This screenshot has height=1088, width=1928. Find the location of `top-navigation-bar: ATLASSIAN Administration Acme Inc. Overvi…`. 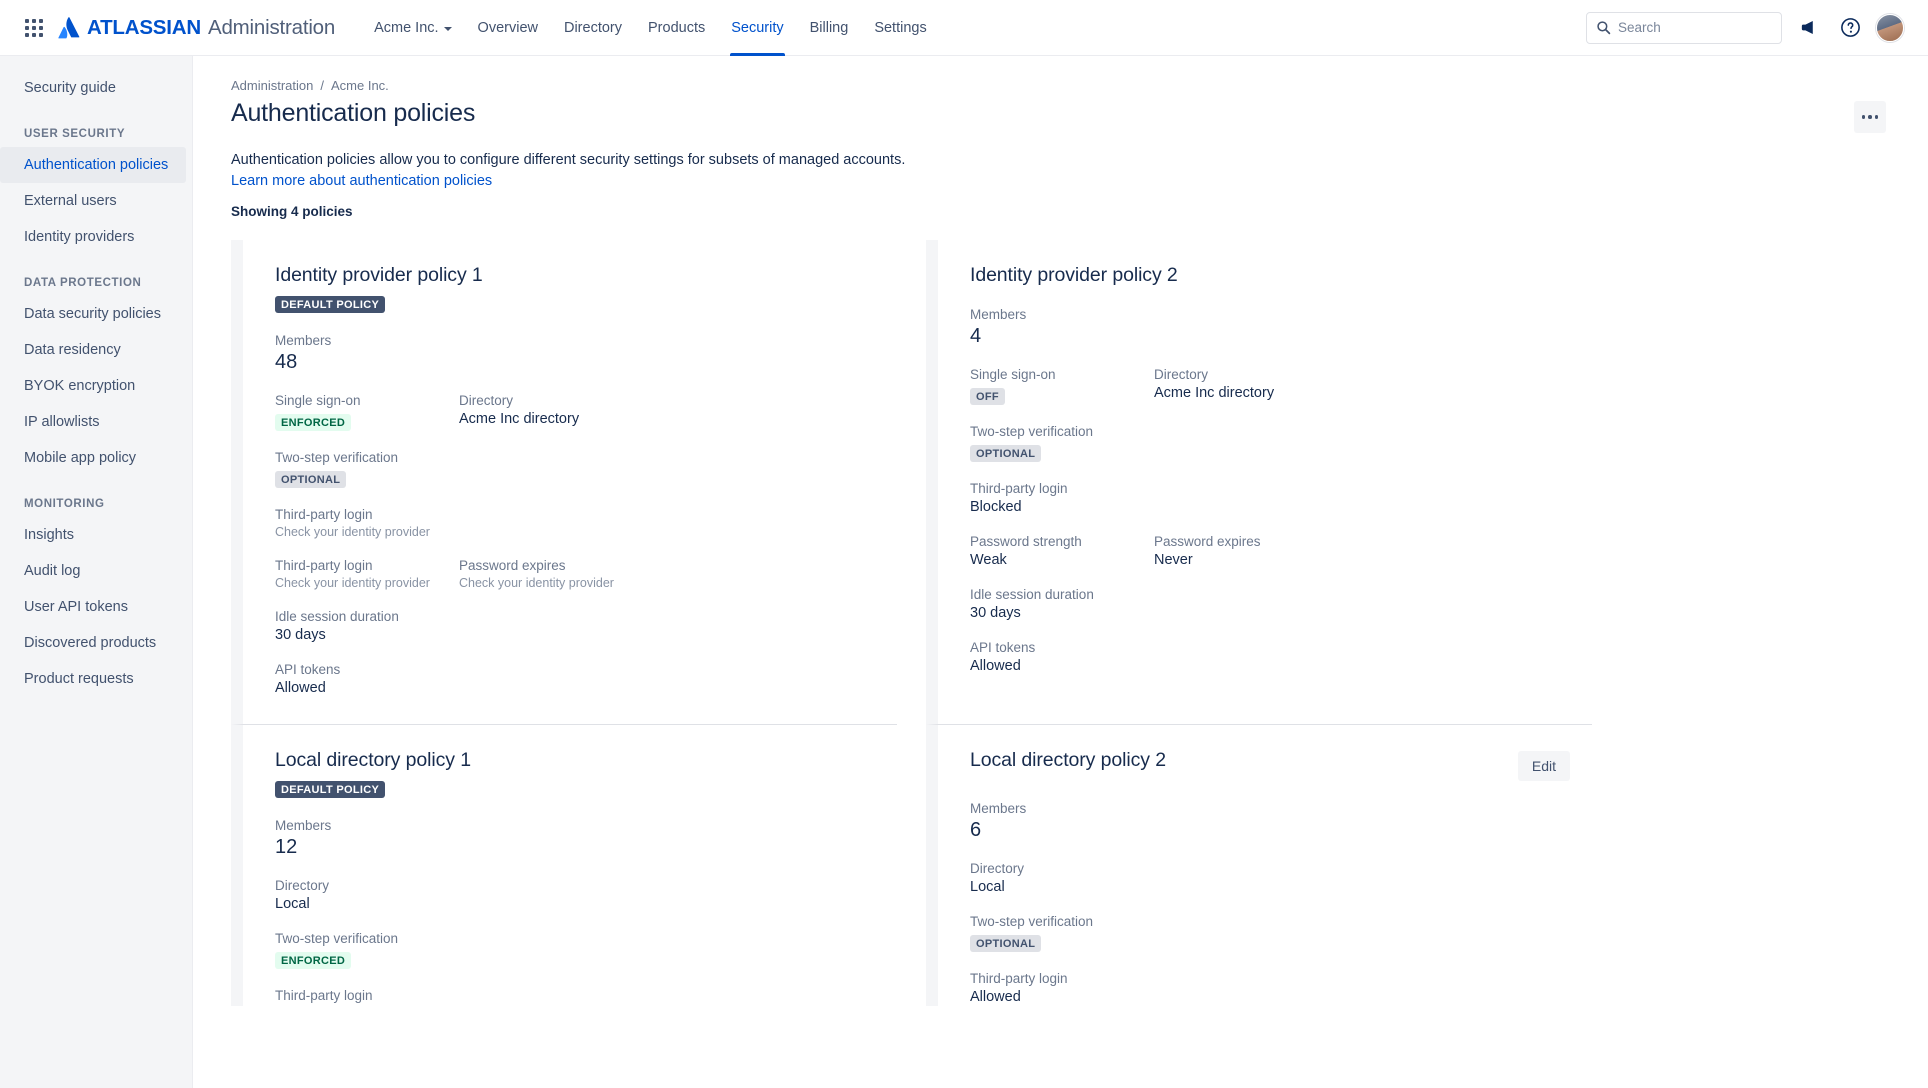

top-navigation-bar: ATLASSIAN Administration Acme Inc. Overvi… is located at coordinates (964, 28).